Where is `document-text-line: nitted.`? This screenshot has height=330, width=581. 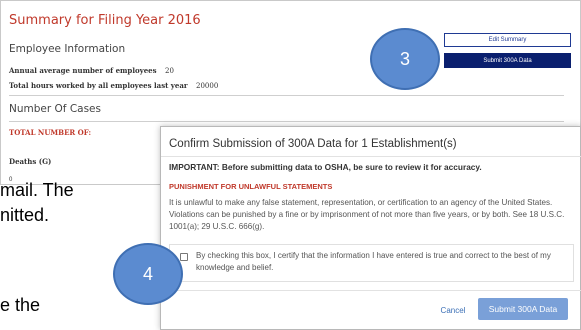 document-text-line: nitted. is located at coordinates (25, 215).